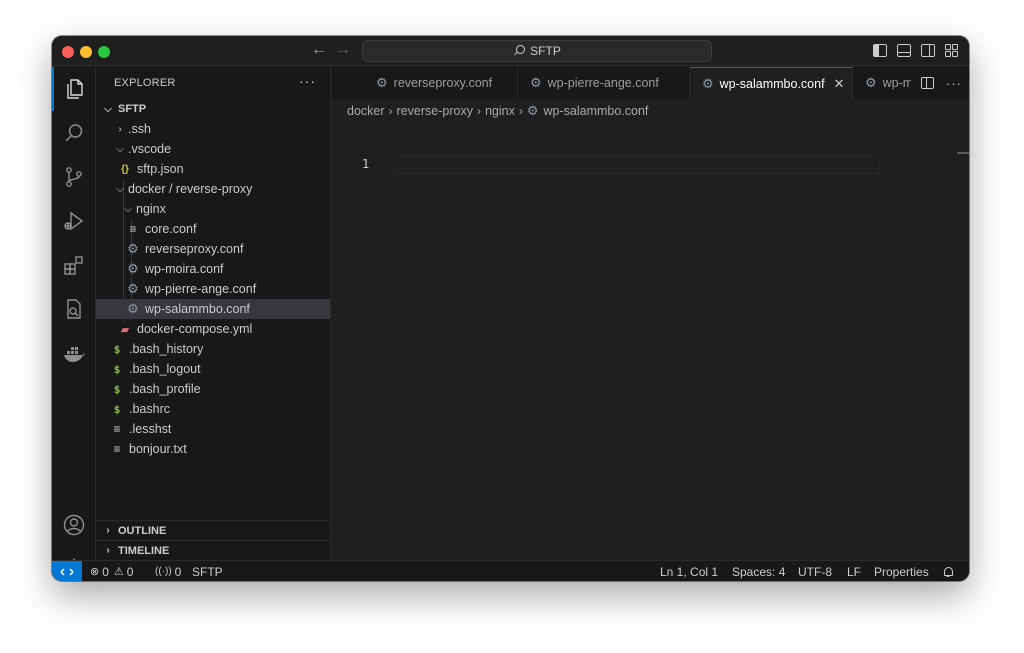 The width and height of the screenshot is (1024, 653). I want to click on tree-item-wp-pierre-ange-conf: ⚙ wp-pierre-ange.conf, so click(213, 289).